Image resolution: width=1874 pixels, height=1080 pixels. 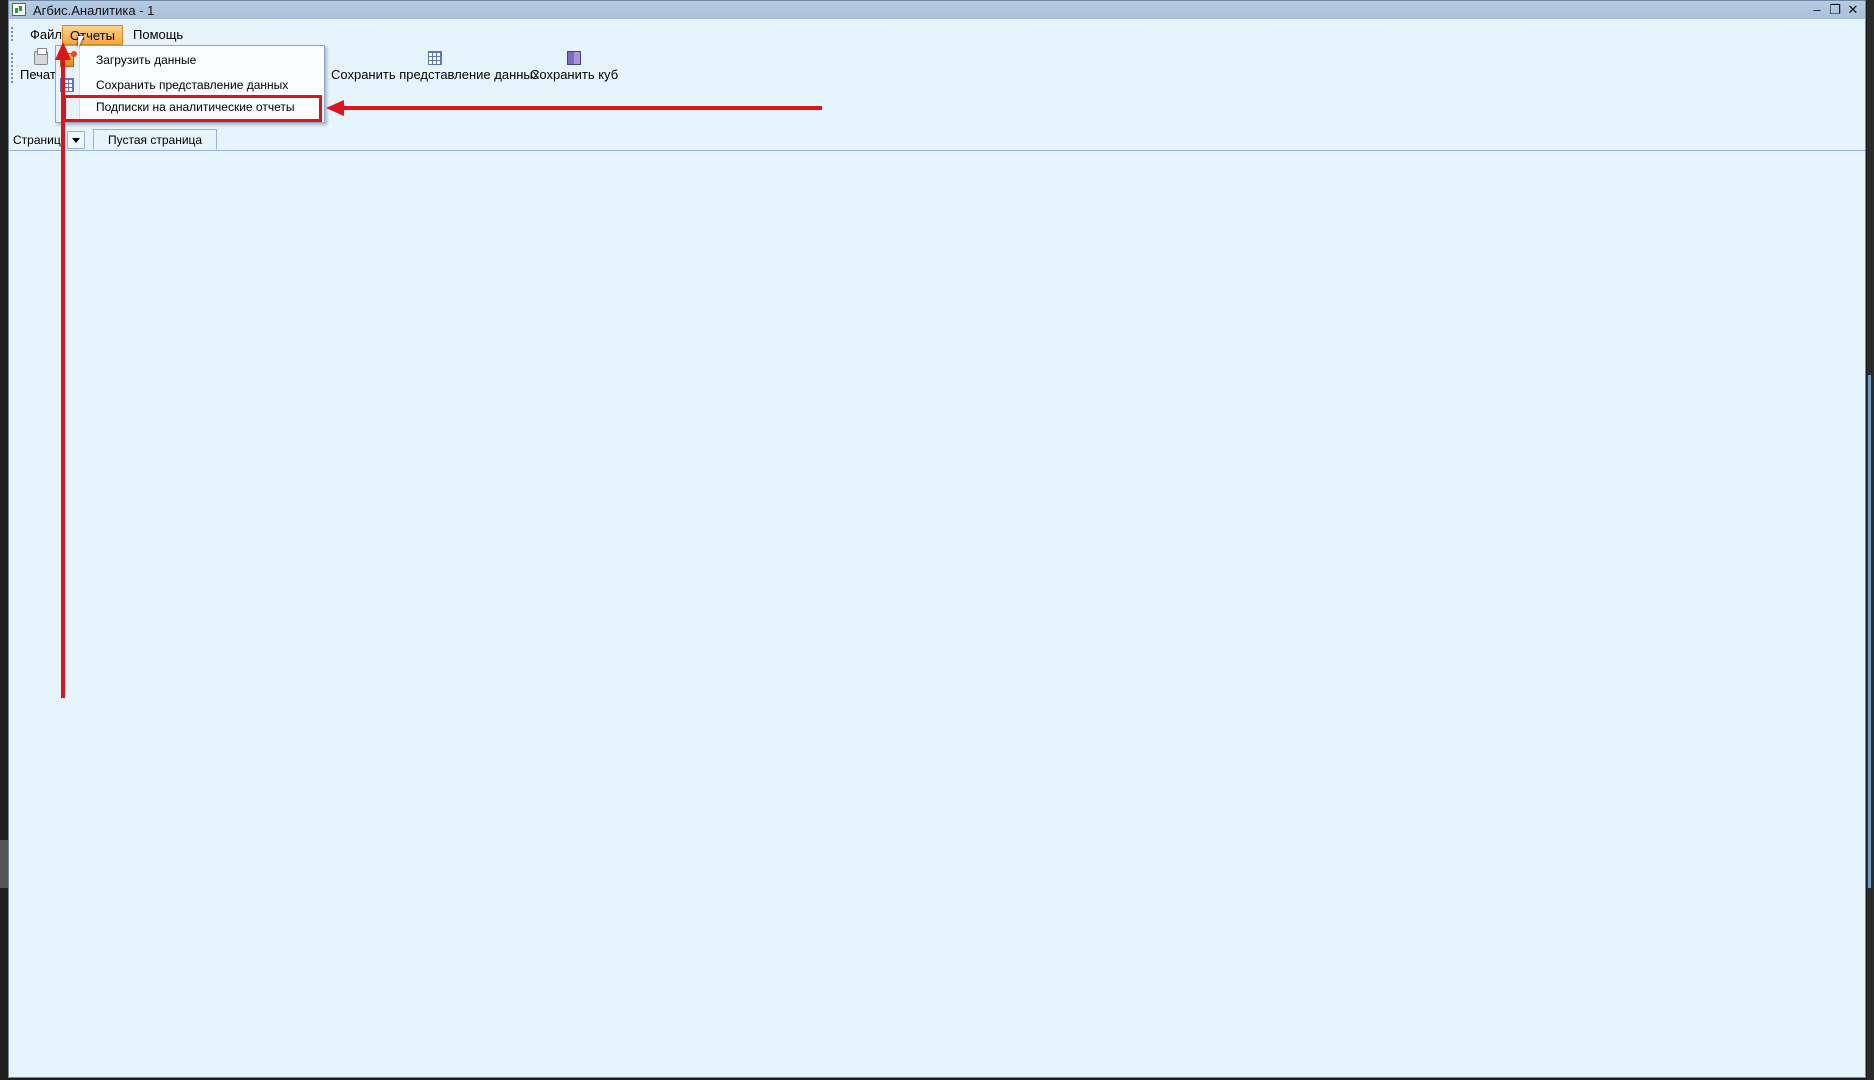 I want to click on scroll-accent, so click(x=1869, y=631).